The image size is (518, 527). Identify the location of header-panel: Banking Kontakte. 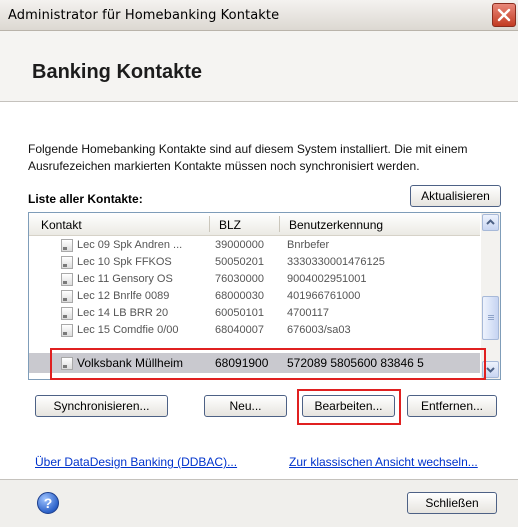
(259, 66).